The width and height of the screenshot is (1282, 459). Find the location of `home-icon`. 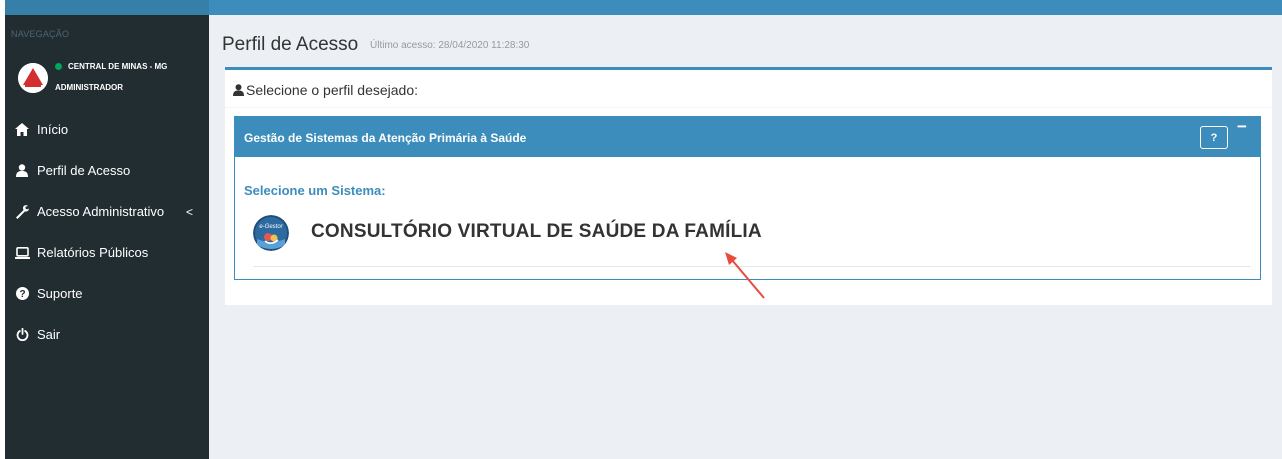

home-icon is located at coordinates (22, 129).